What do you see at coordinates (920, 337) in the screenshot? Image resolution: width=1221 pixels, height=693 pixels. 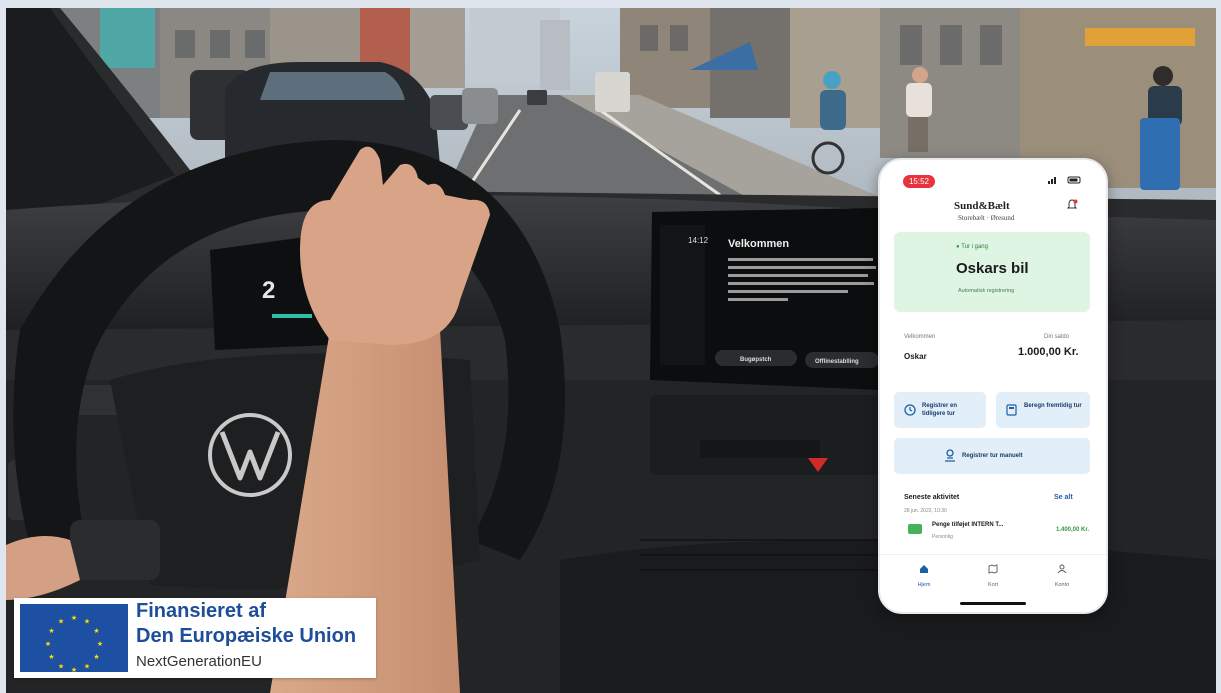 I see `welcome-label: Velkommen` at bounding box center [920, 337].